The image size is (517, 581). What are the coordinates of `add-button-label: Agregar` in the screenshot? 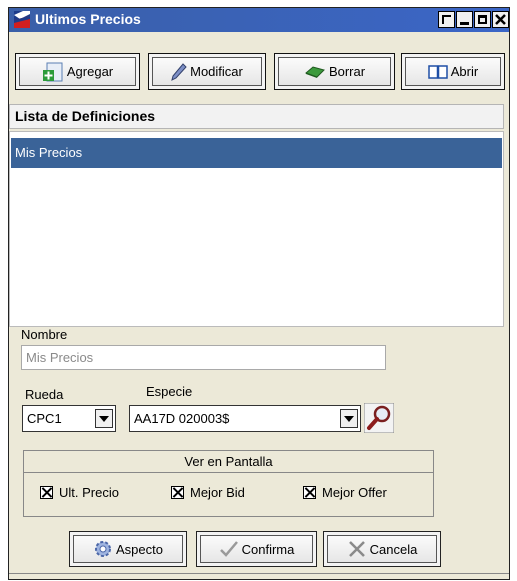 It's located at (90, 71).